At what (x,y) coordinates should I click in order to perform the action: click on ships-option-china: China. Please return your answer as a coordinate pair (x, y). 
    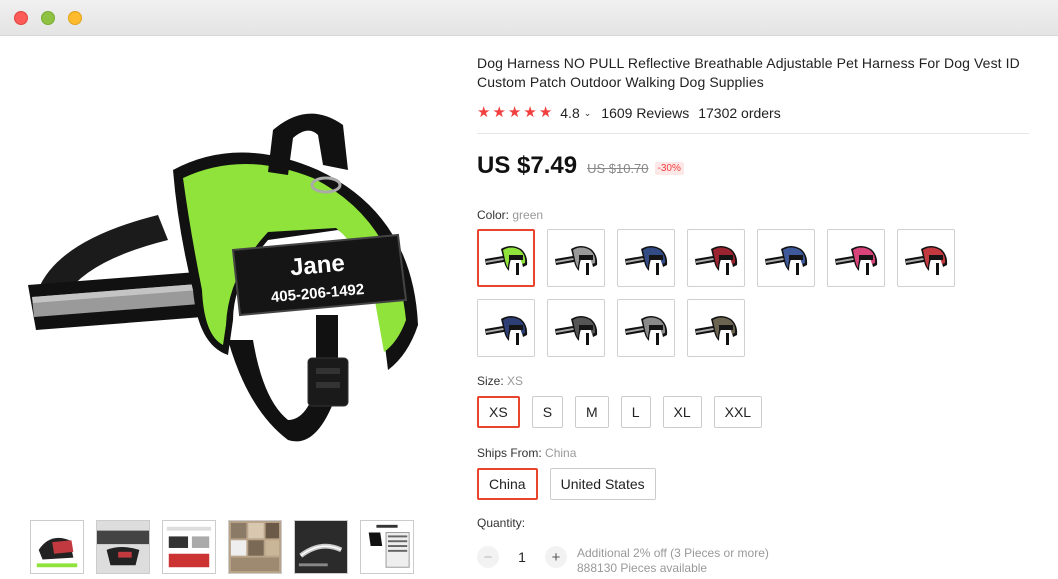
    Looking at the image, I should click on (507, 484).